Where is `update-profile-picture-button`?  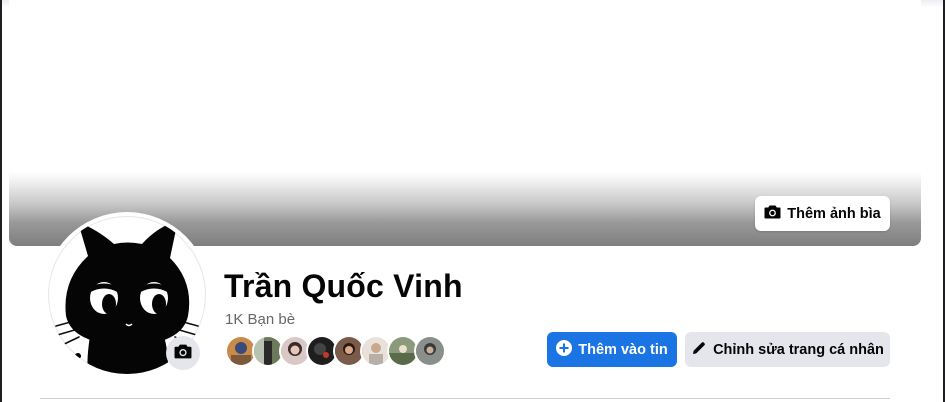 update-profile-picture-button is located at coordinates (183, 353).